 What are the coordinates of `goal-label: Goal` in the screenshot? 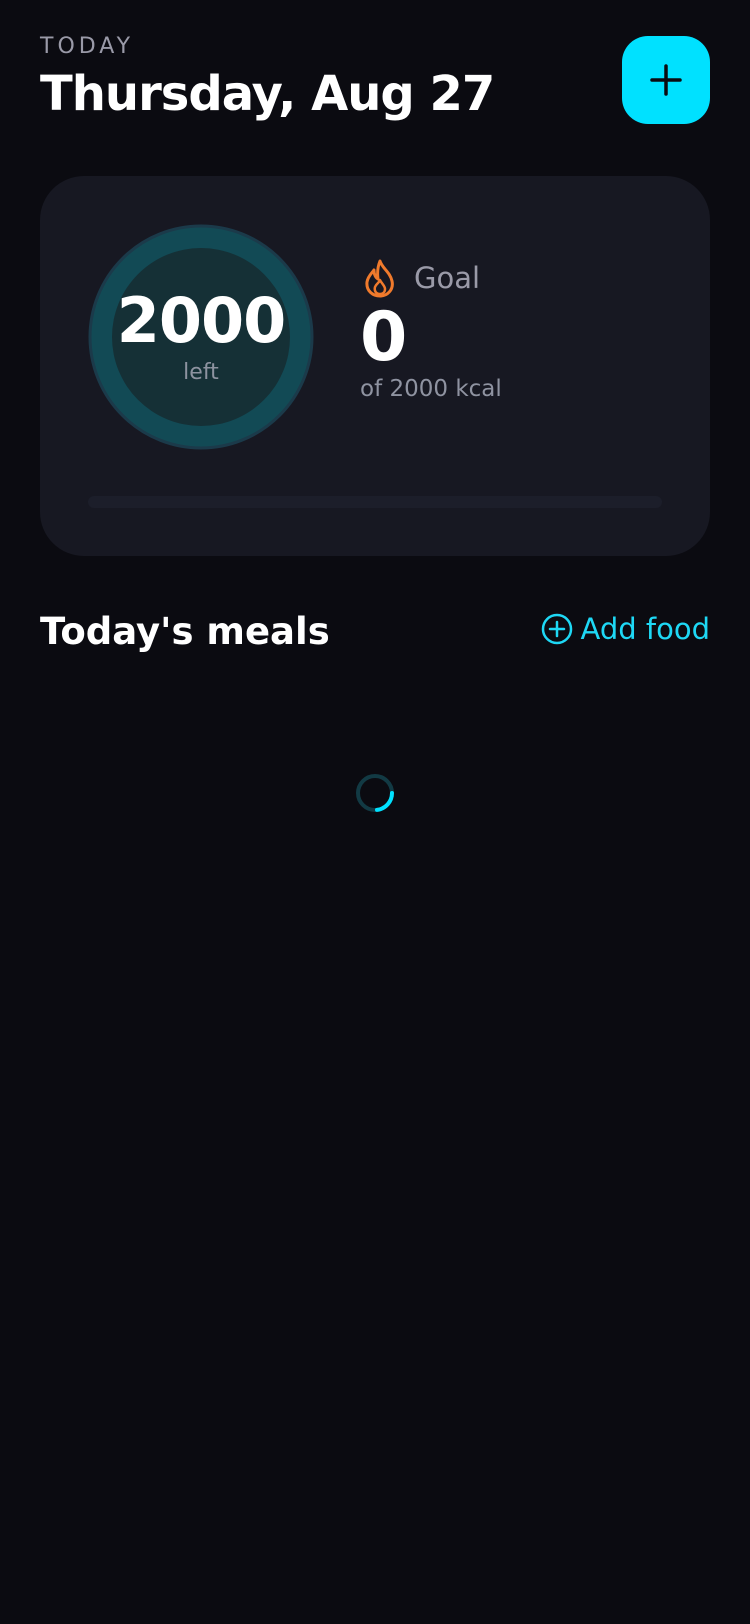 It's located at (447, 278).